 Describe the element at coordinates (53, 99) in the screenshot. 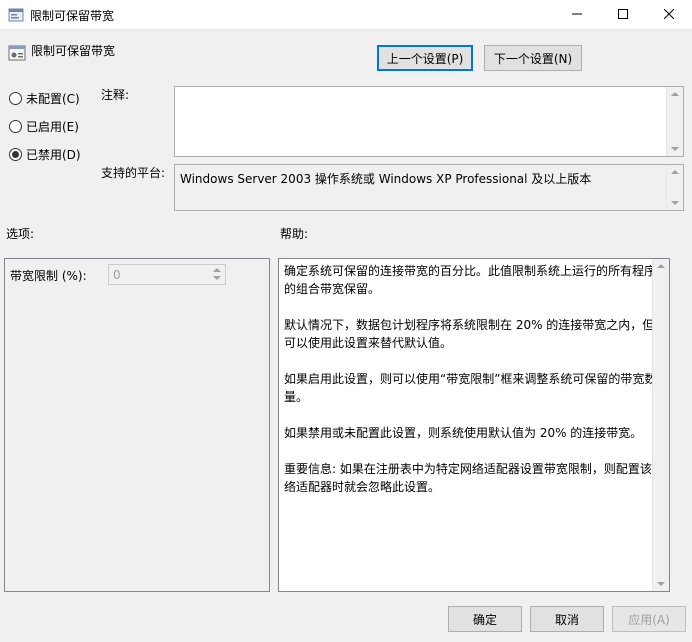

I see `radio-label: 未配置(C)` at that location.